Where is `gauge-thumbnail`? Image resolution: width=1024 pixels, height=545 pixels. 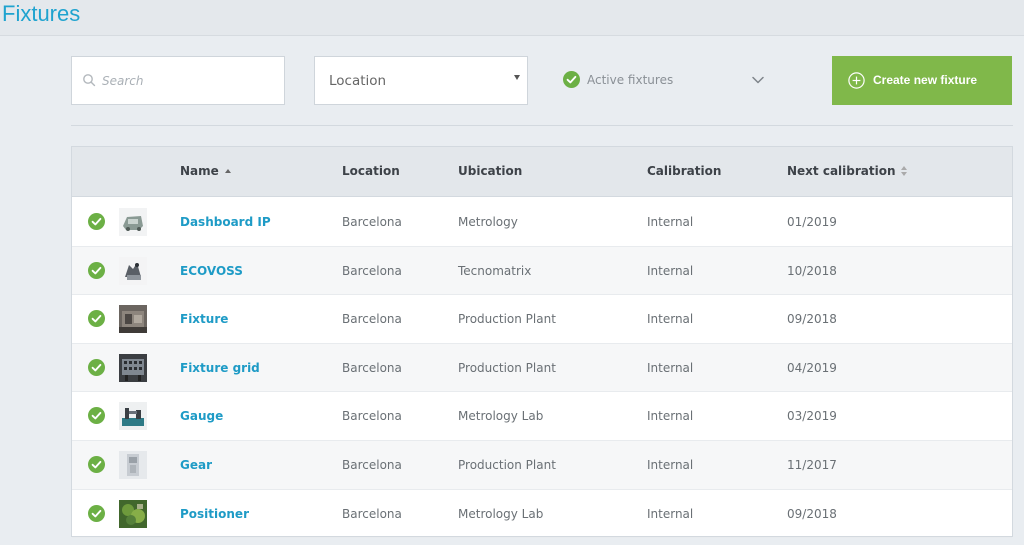
gauge-thumbnail is located at coordinates (133, 416).